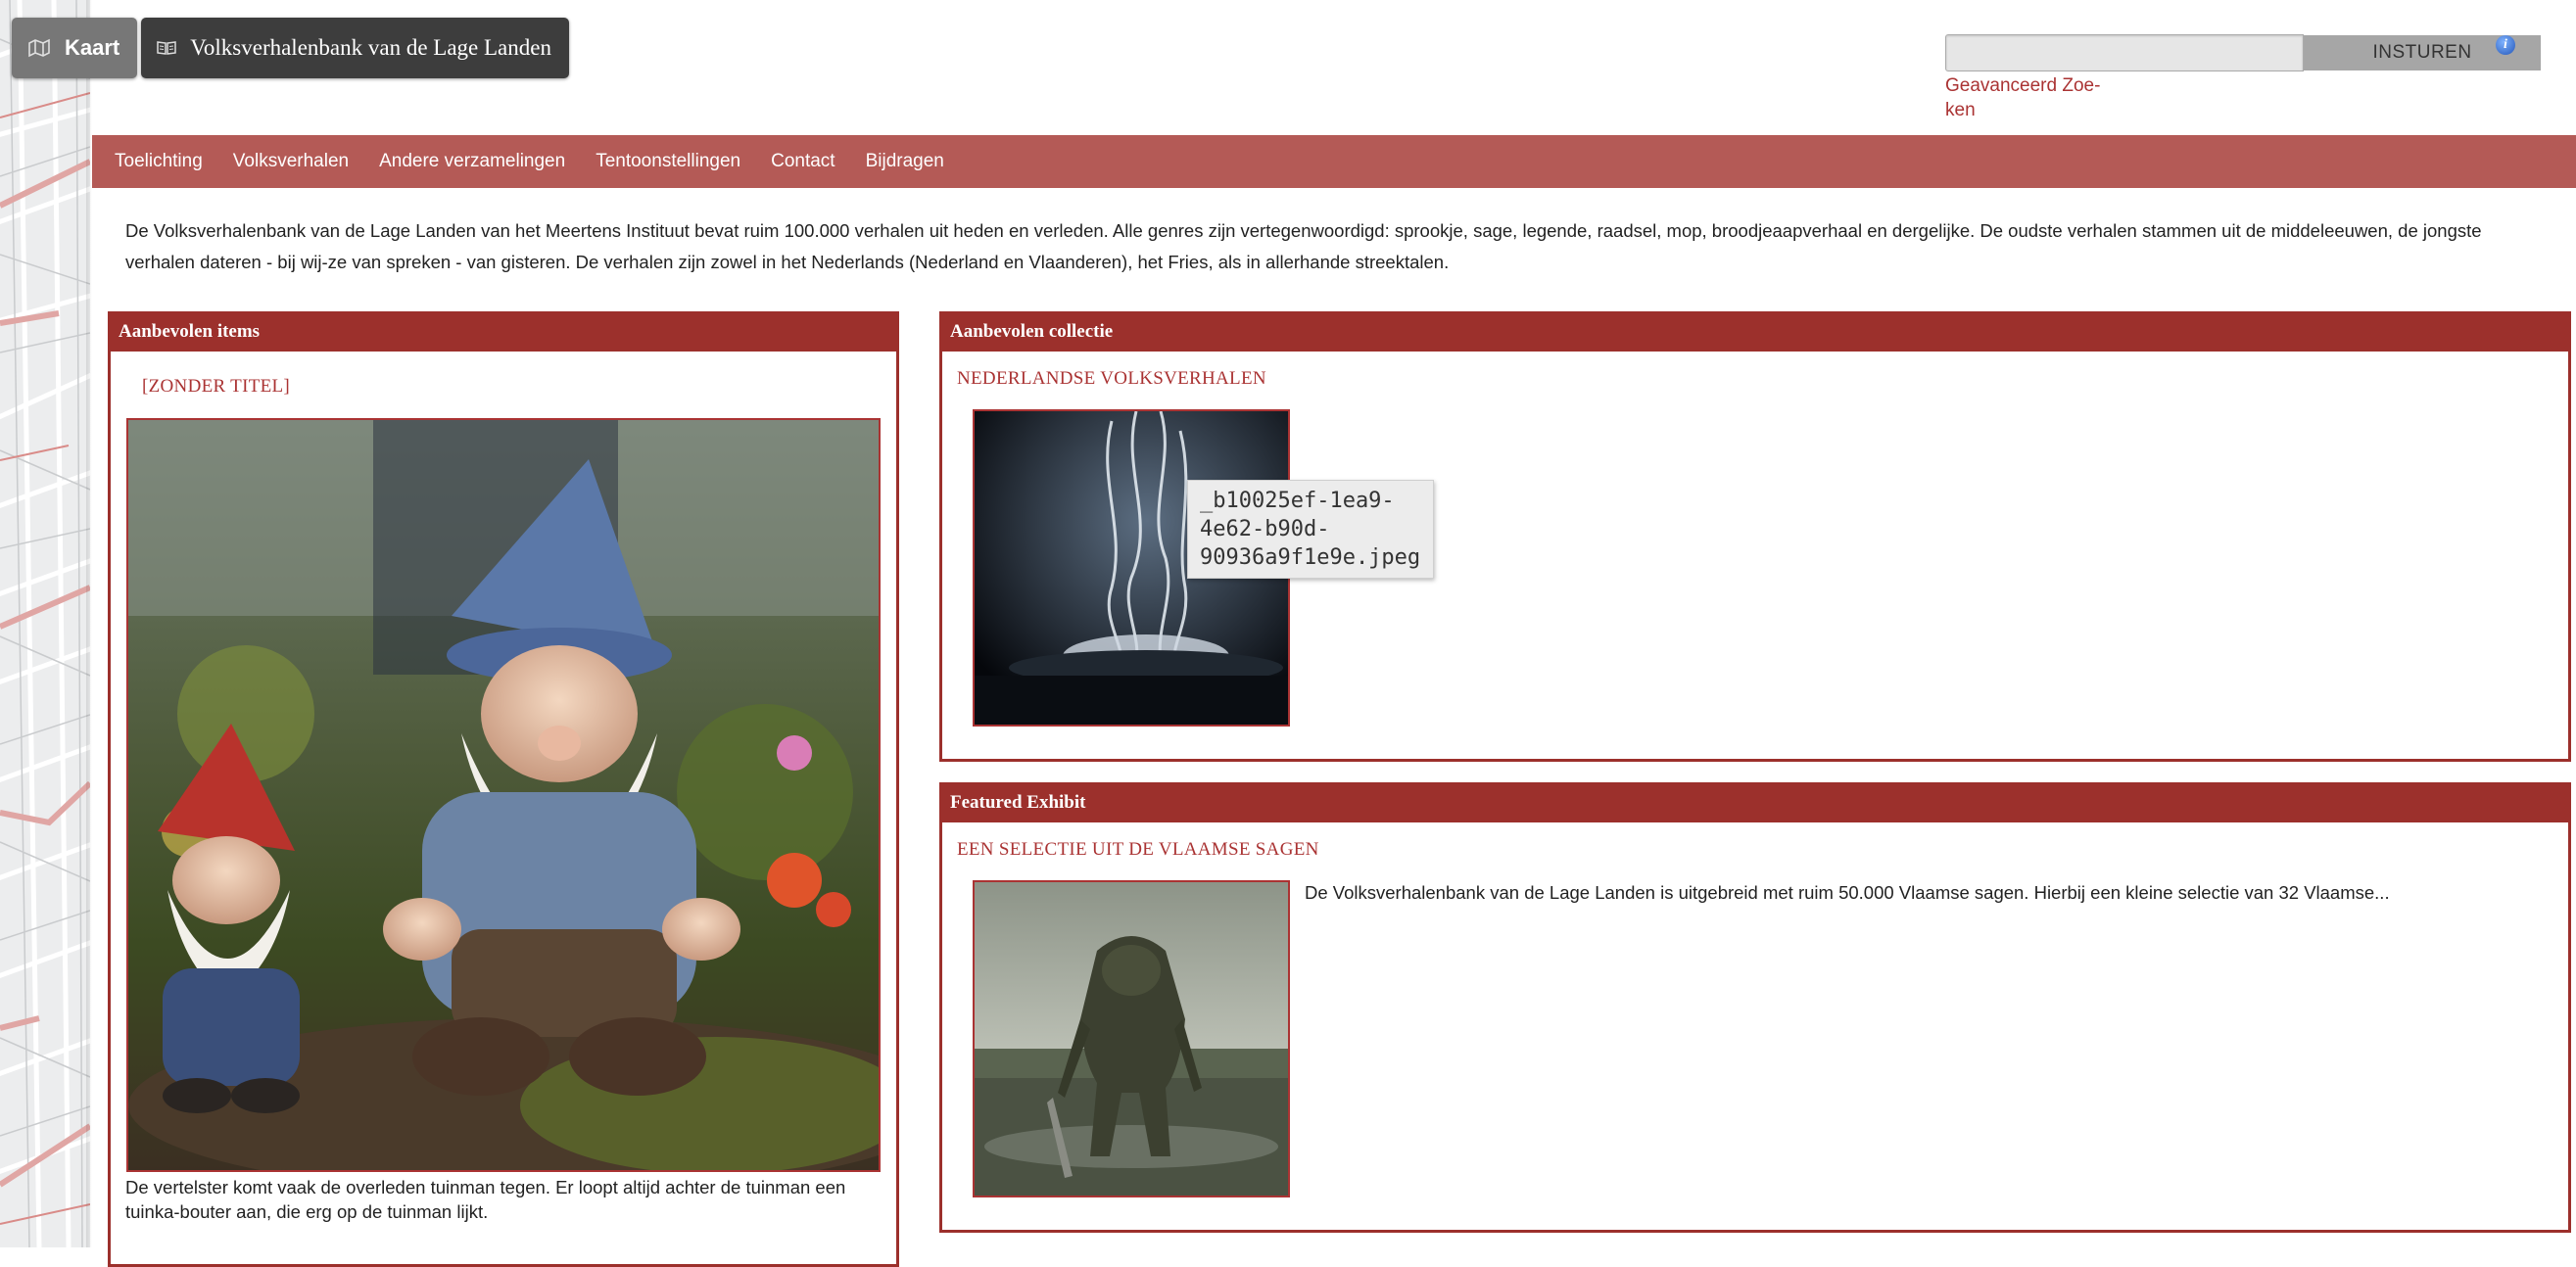 The width and height of the screenshot is (2576, 1267). What do you see at coordinates (803, 162) in the screenshot?
I see `nav-item-contact: Contact` at bounding box center [803, 162].